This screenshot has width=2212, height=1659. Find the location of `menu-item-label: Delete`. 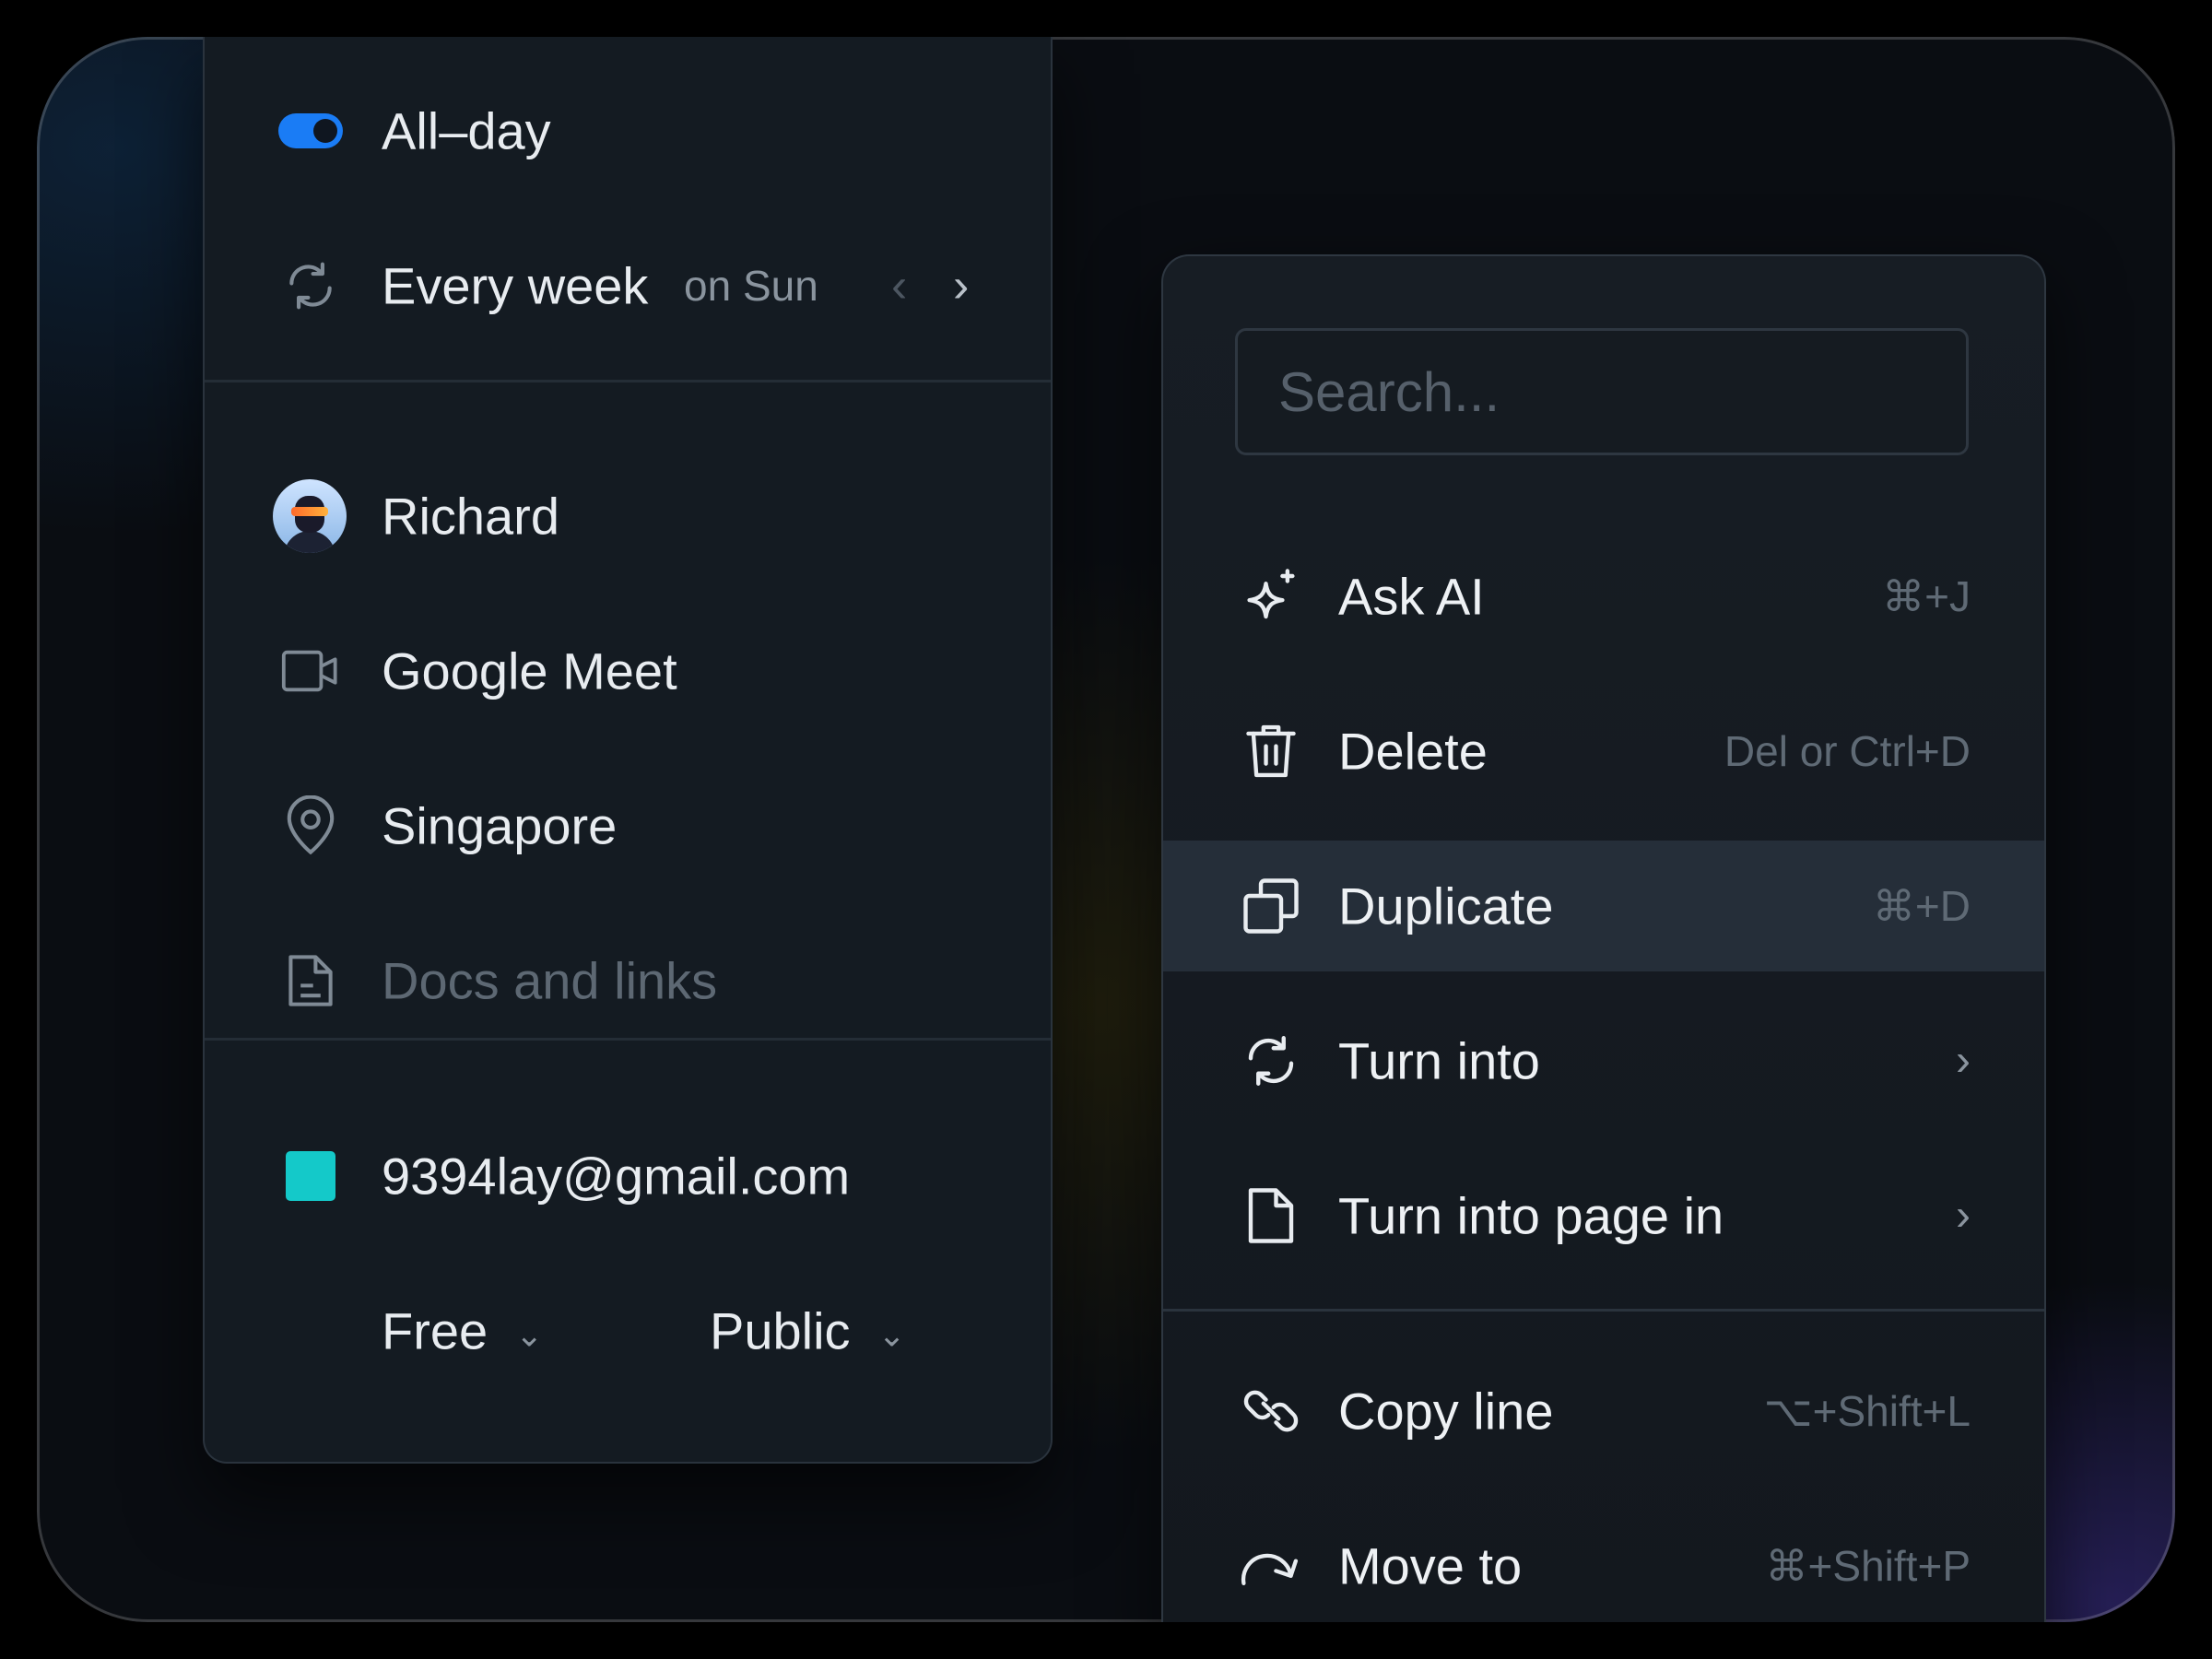

menu-item-label: Delete is located at coordinates (1413, 751).